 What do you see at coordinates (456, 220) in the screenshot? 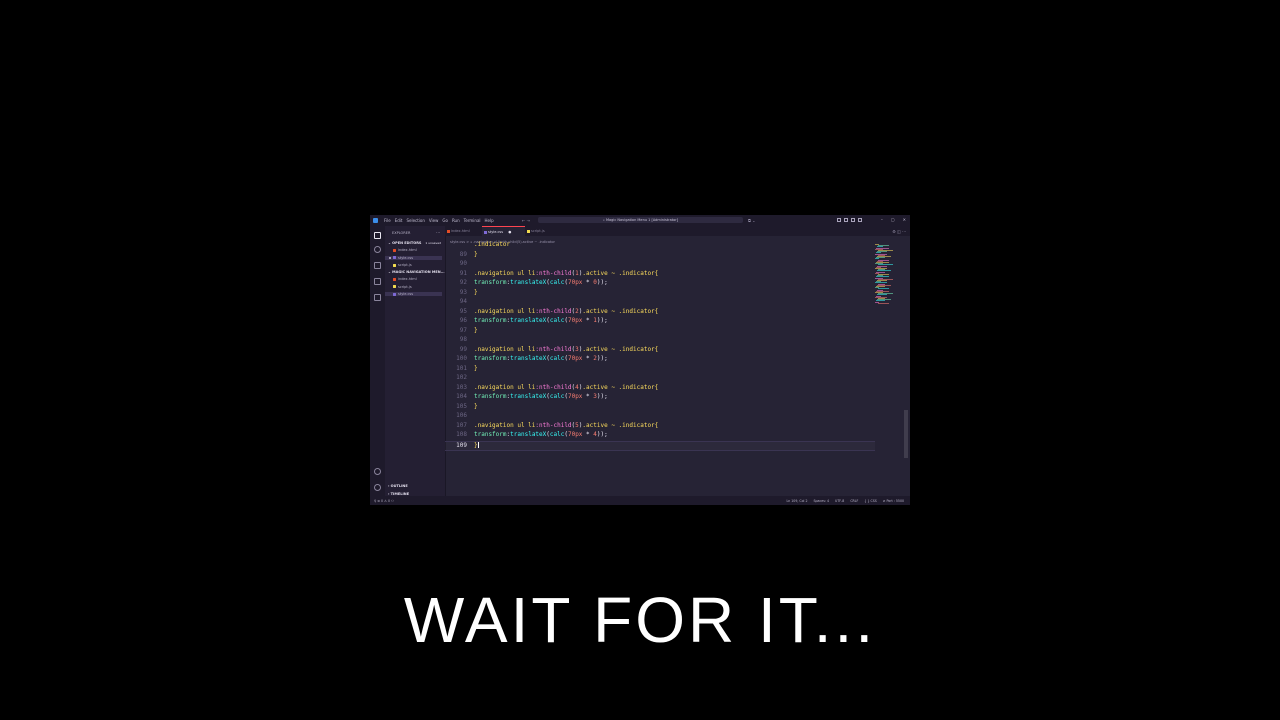
I see `menu-run: Run` at bounding box center [456, 220].